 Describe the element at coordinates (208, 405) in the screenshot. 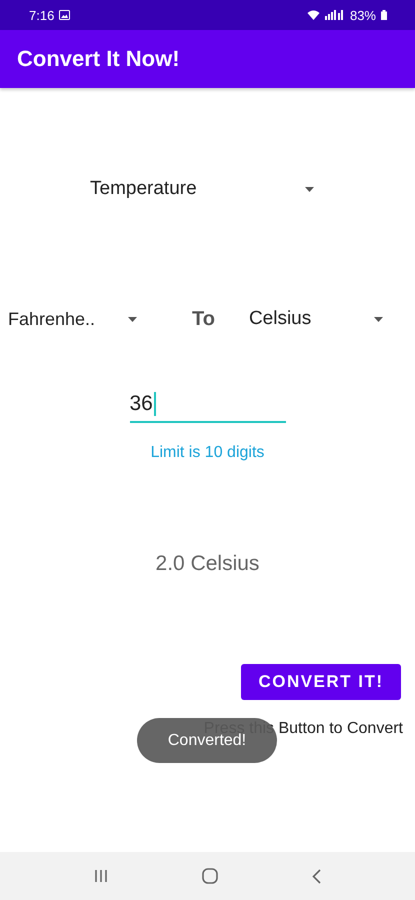

I see `input-field: 36` at that location.